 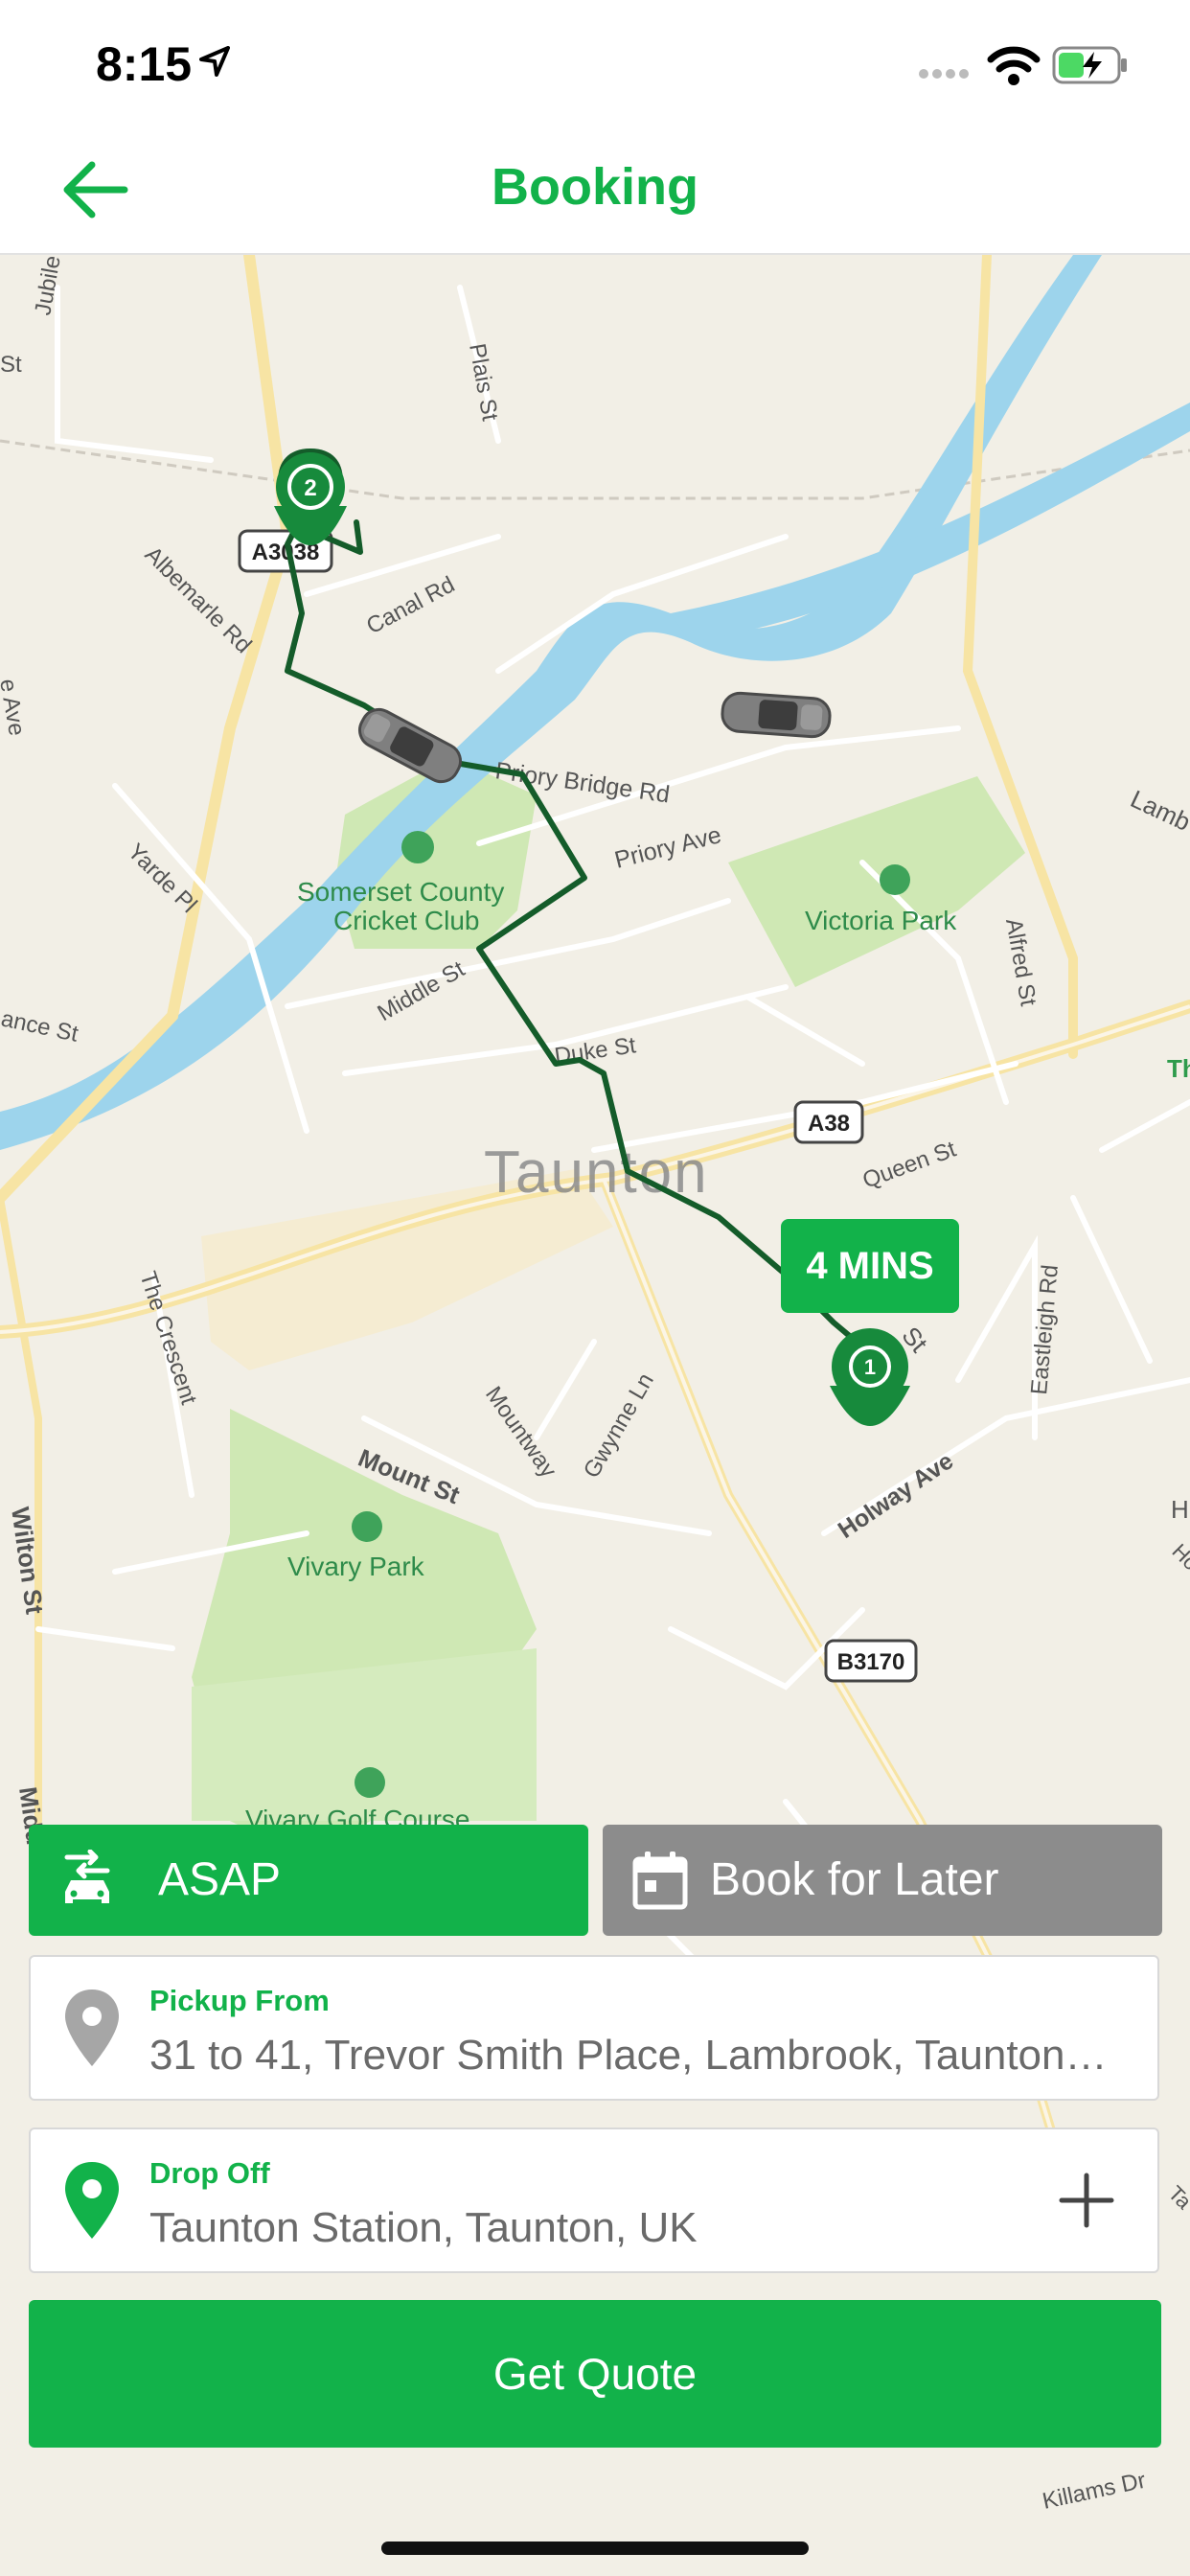 What do you see at coordinates (855, 1879) in the screenshot?
I see `book-for-later-label: Book for Later` at bounding box center [855, 1879].